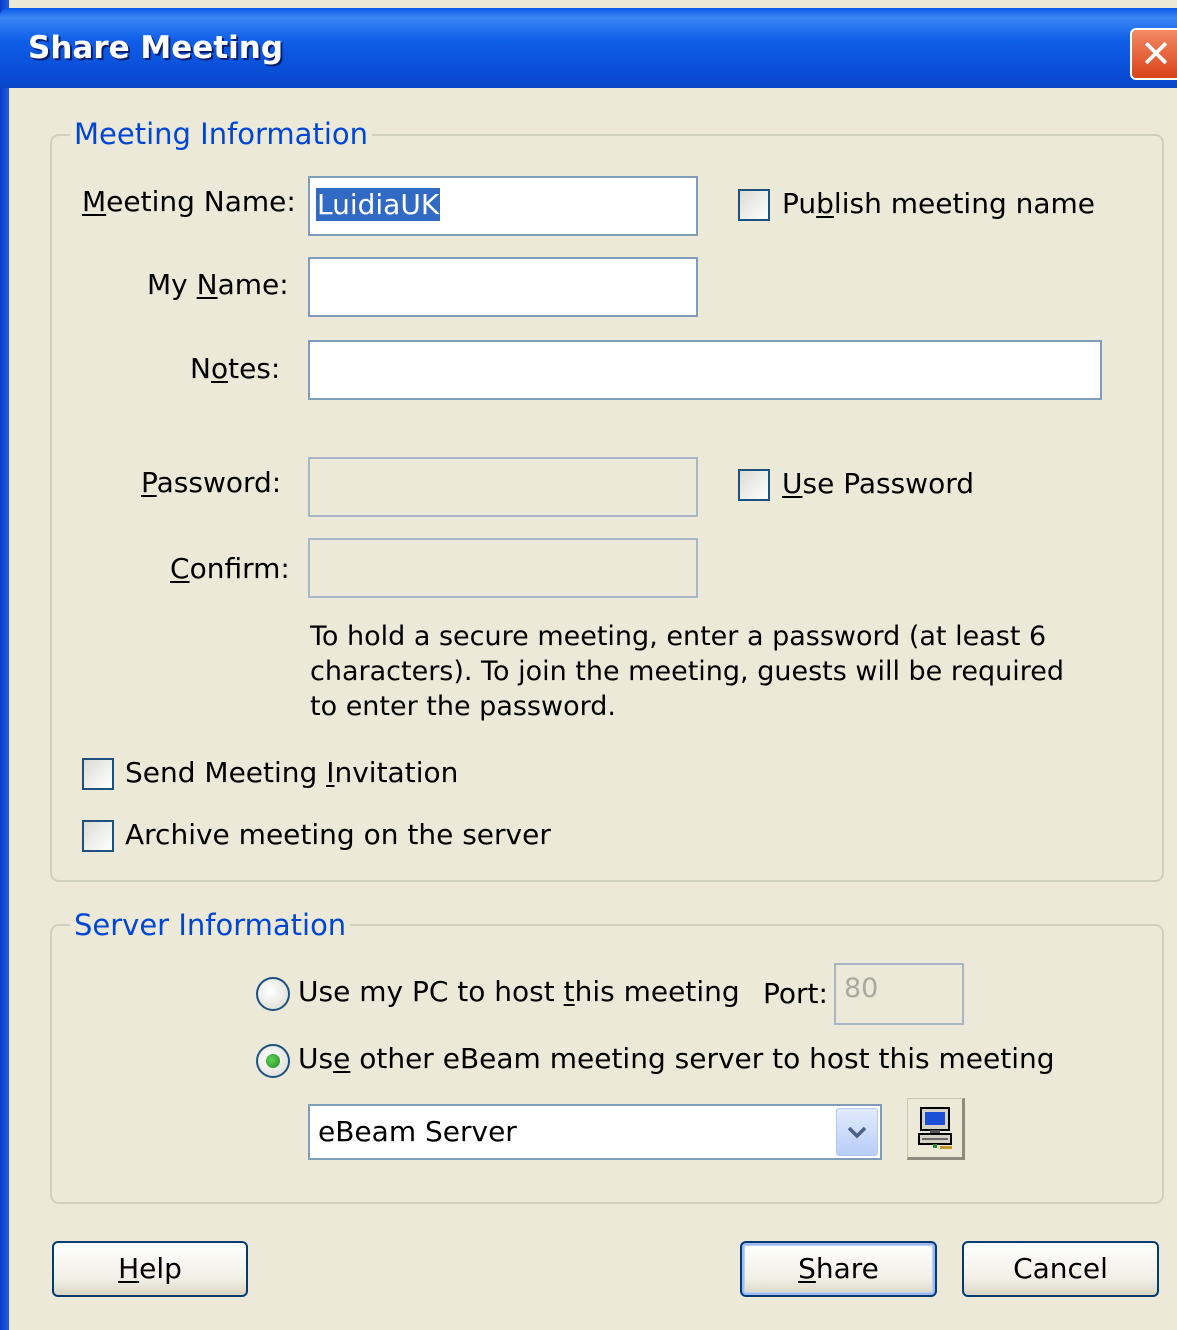 This screenshot has width=1177, height=1330. Describe the element at coordinates (235, 368) in the screenshot. I see `notes-label: Notes:` at that location.